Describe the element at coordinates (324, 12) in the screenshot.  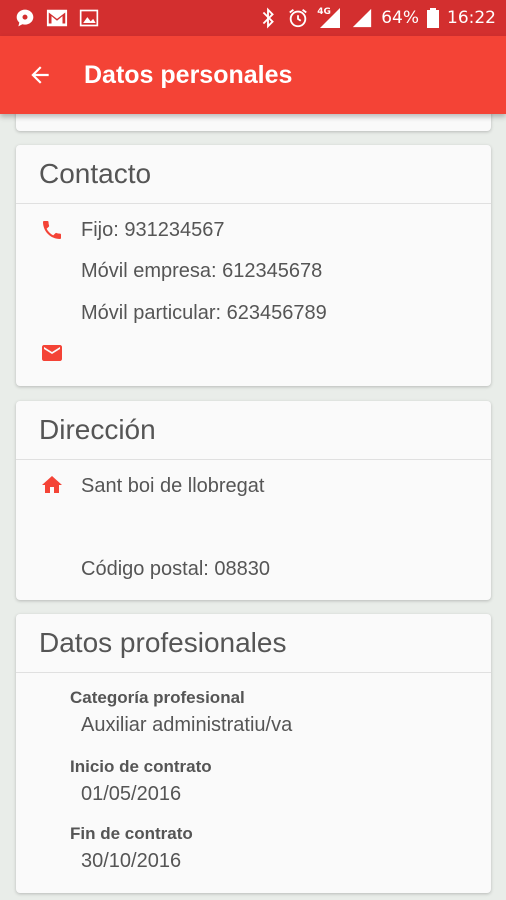
I see `network-type: 4G` at that location.